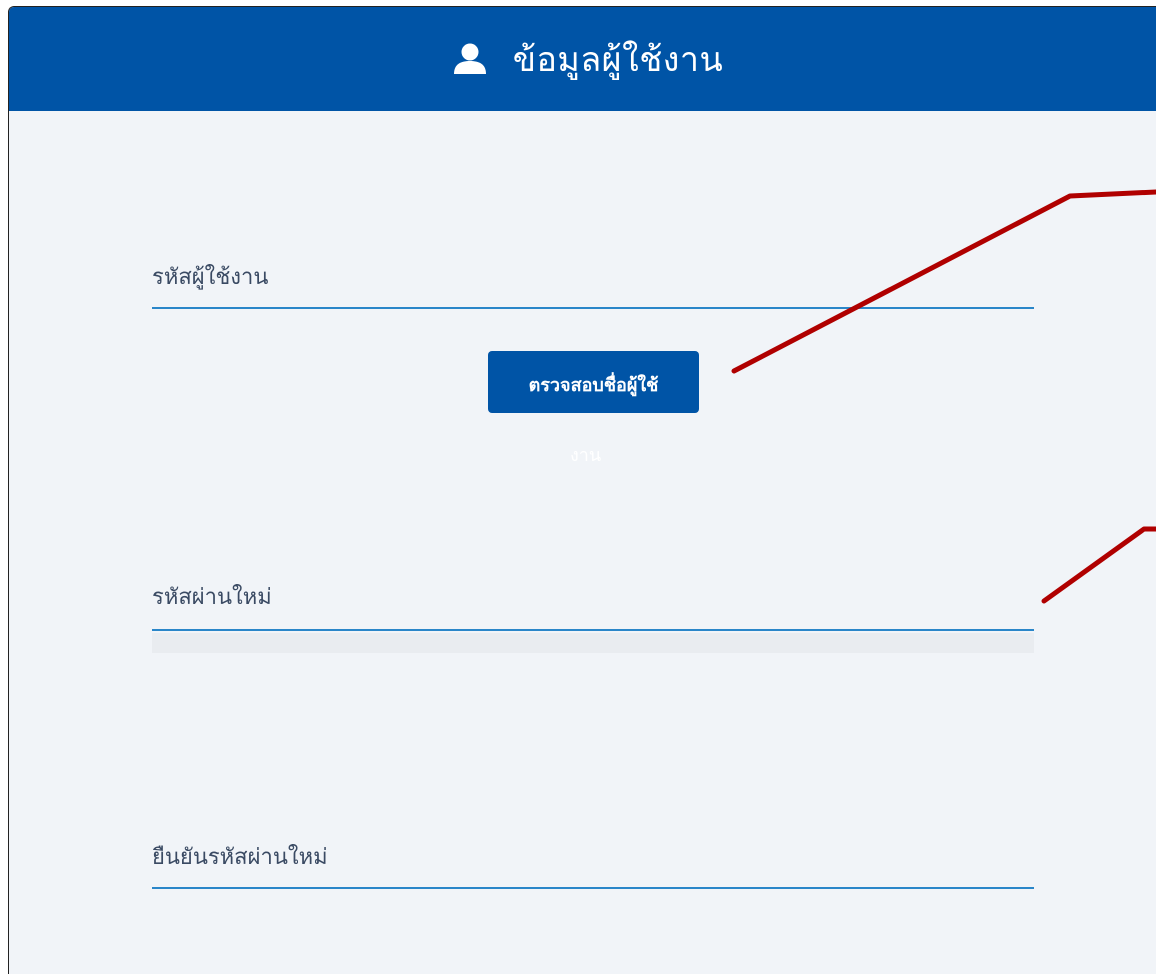 The width and height of the screenshot is (1156, 974). Describe the element at coordinates (593, 888) in the screenshot. I see `confirm-password-underline` at that location.